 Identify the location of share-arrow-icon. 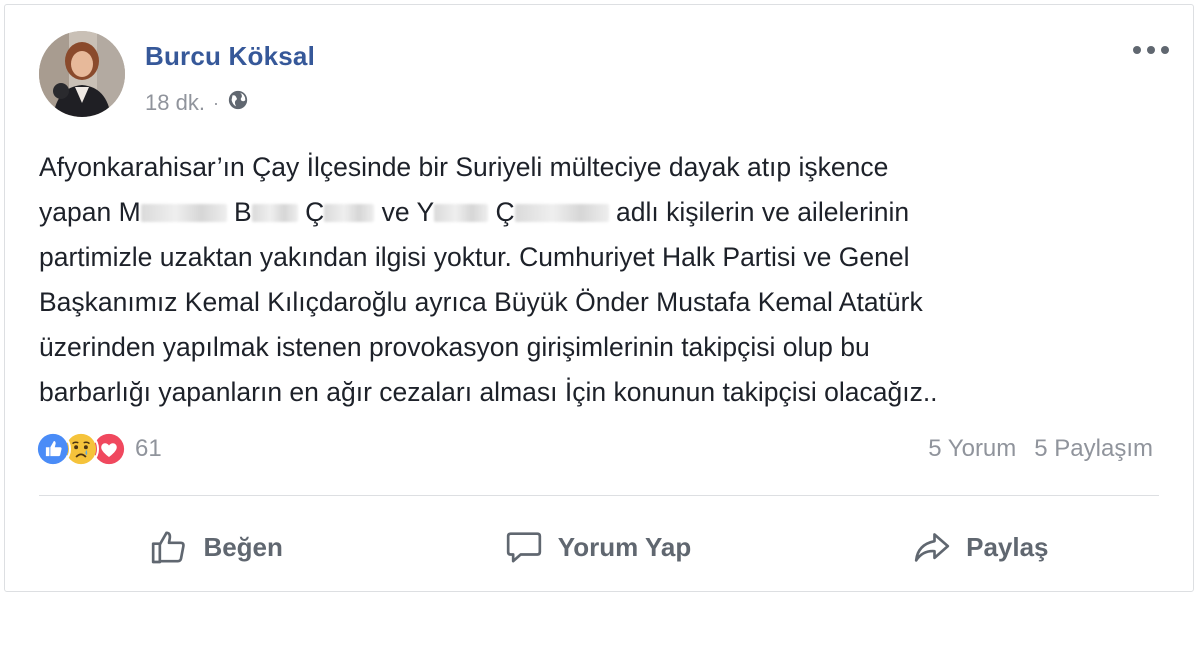
(932, 547).